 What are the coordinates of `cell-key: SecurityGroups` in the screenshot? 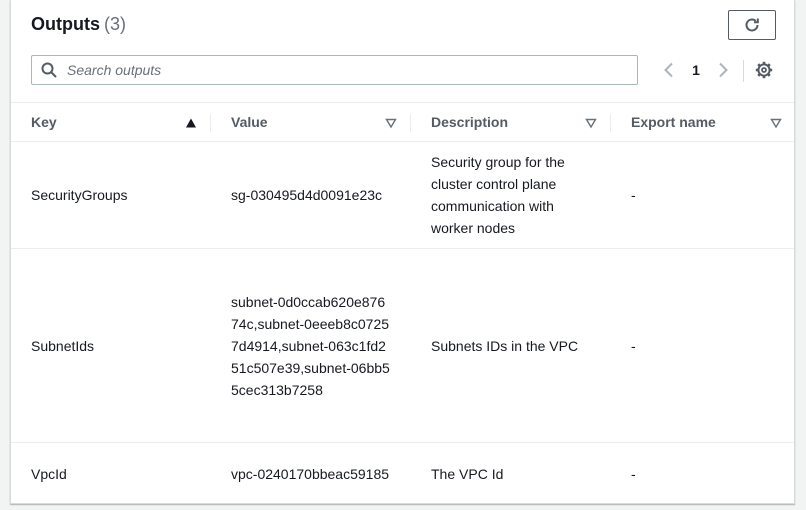 It's located at (111, 195).